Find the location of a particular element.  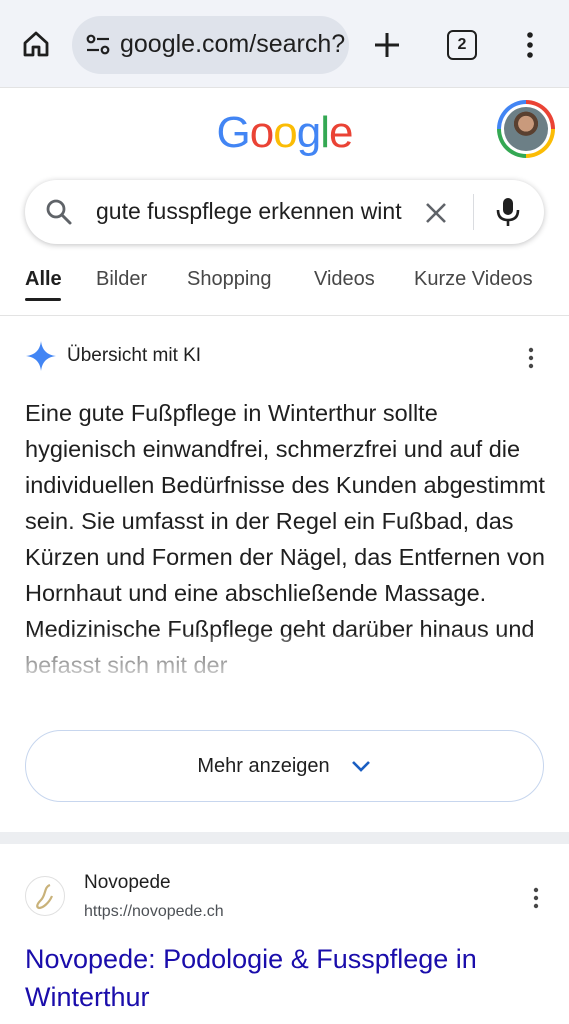

chevron-down-icon is located at coordinates (360, 766).